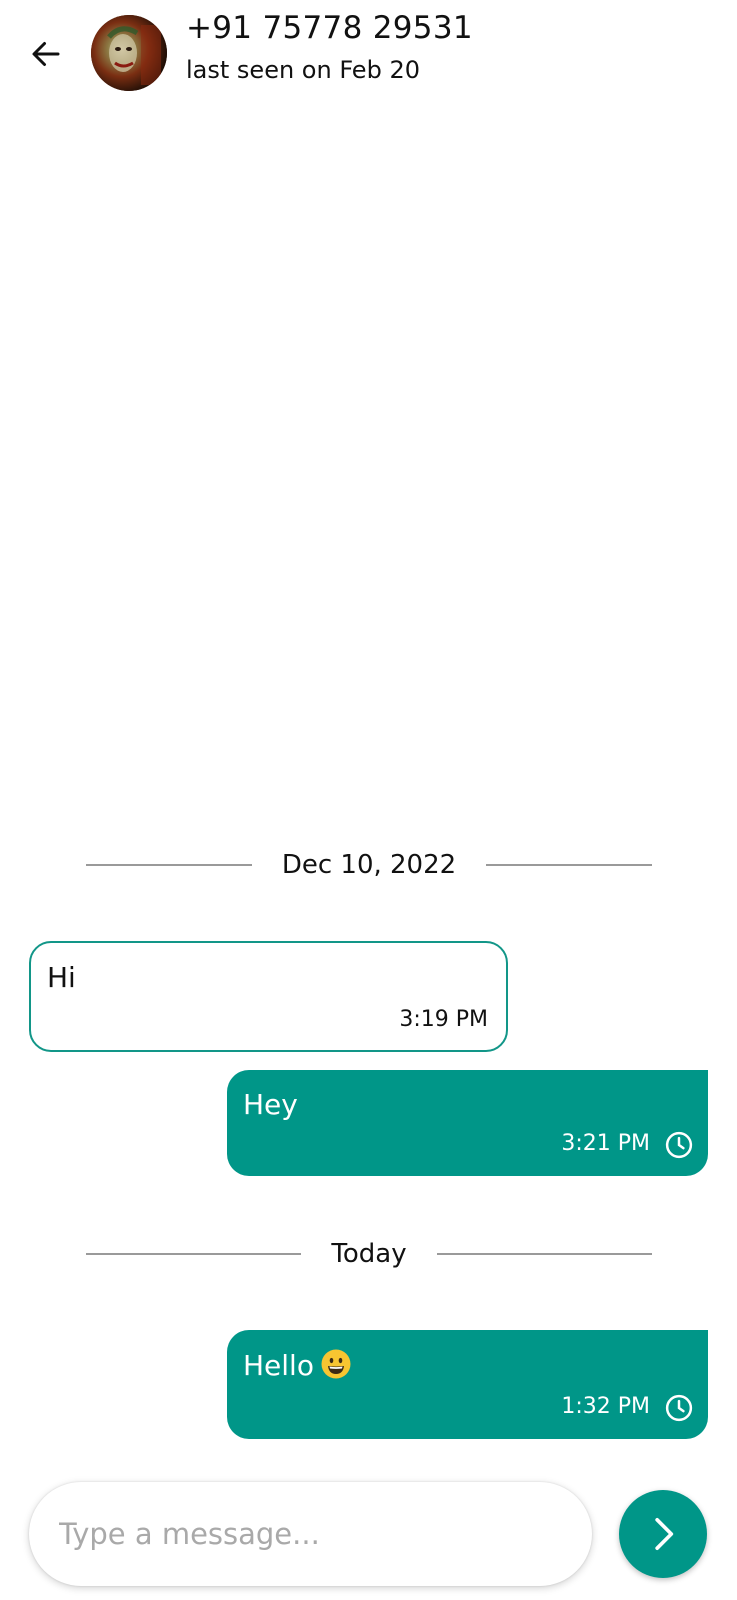  What do you see at coordinates (443, 1019) in the screenshot?
I see `message-time: 3:19 PM` at bounding box center [443, 1019].